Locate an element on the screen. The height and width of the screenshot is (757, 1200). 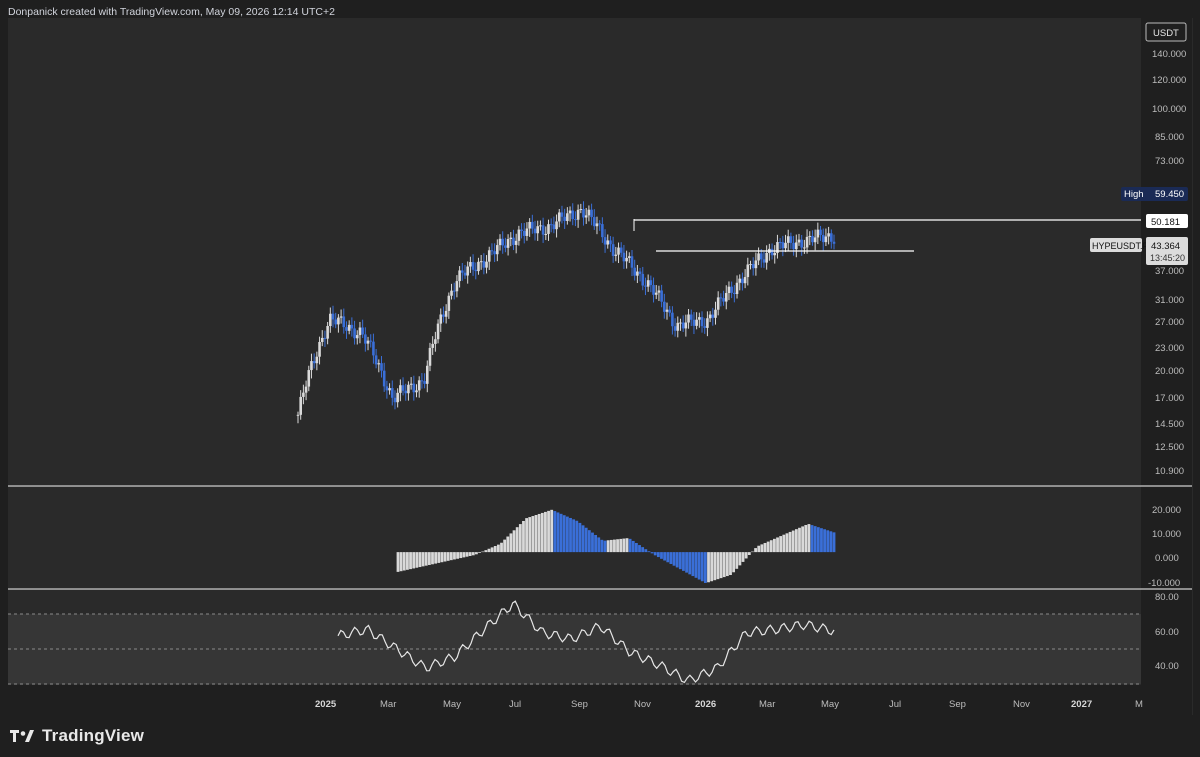
rsi-axis: 80.00 60.00 40.00 is located at coordinates (1167, 632).